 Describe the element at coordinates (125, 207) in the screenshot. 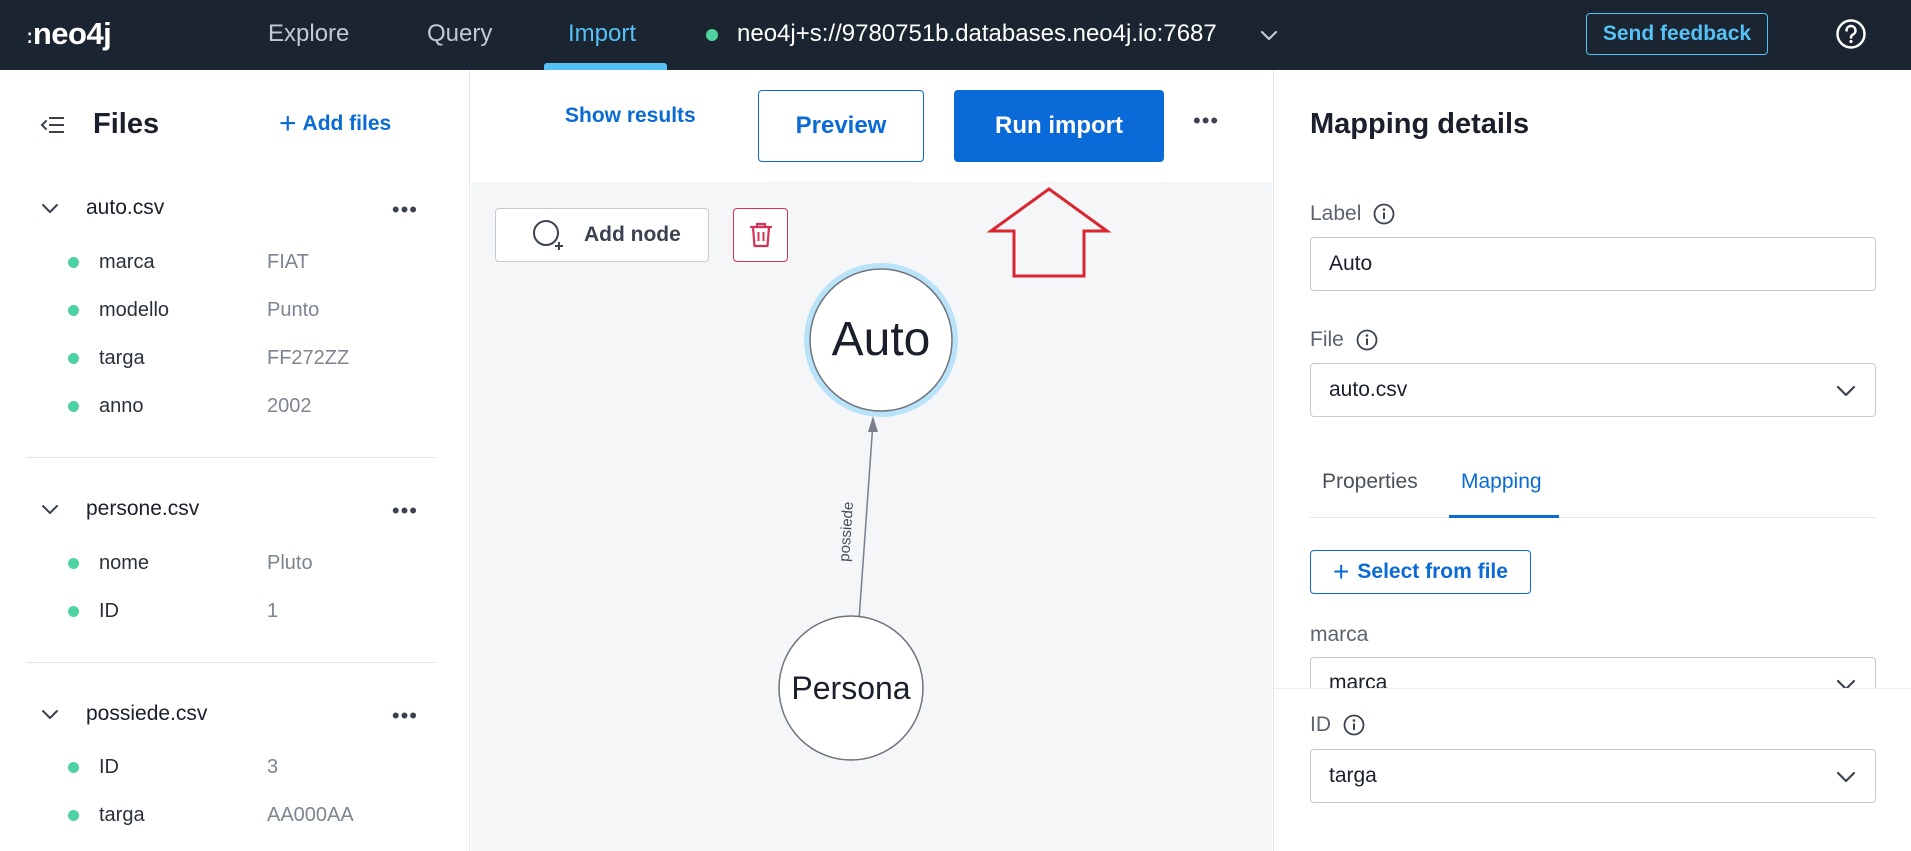

I see `file-name: auto.csv` at that location.